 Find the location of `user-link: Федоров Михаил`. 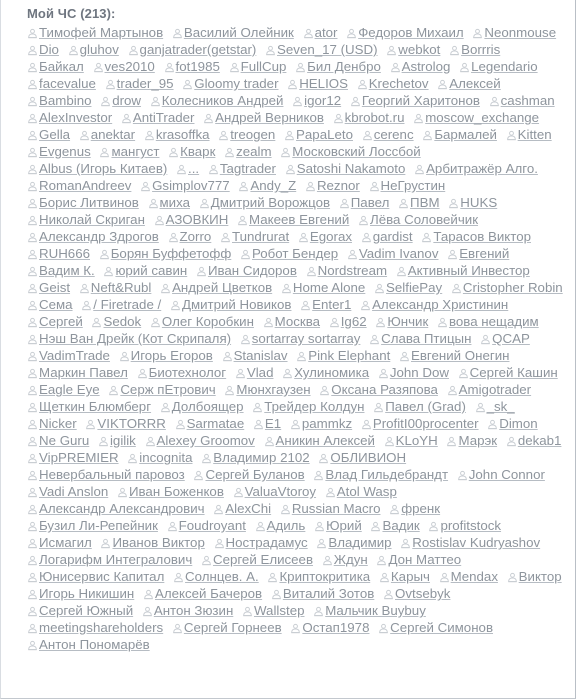

user-link: Федоров Михаил is located at coordinates (405, 32).